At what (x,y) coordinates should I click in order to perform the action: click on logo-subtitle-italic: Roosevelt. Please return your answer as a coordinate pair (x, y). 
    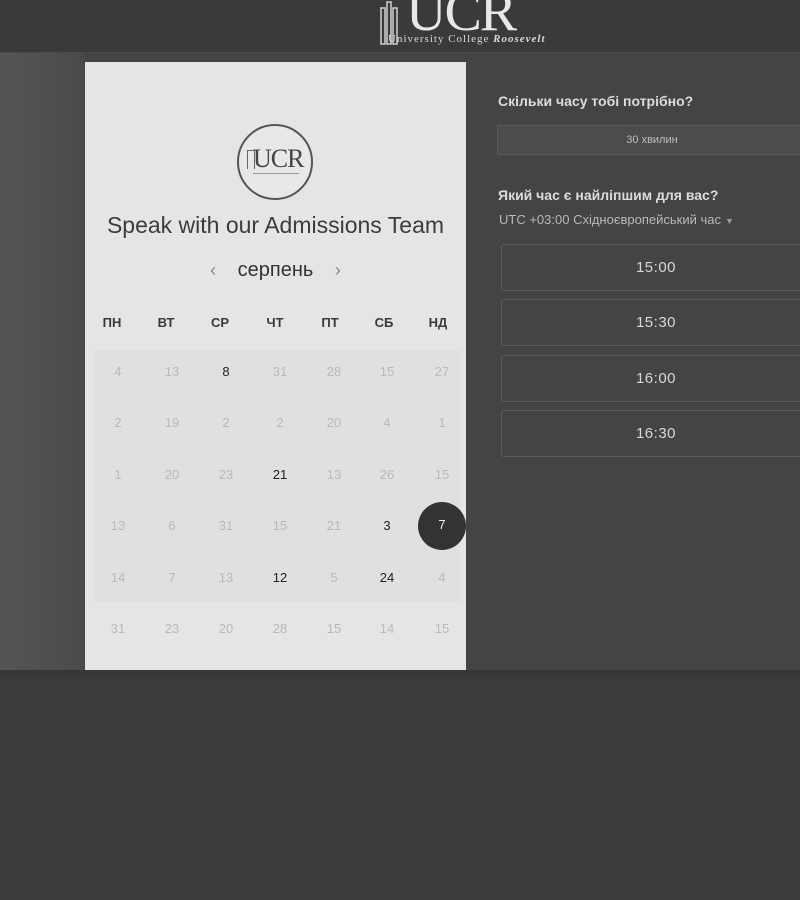
    Looking at the image, I should click on (519, 39).